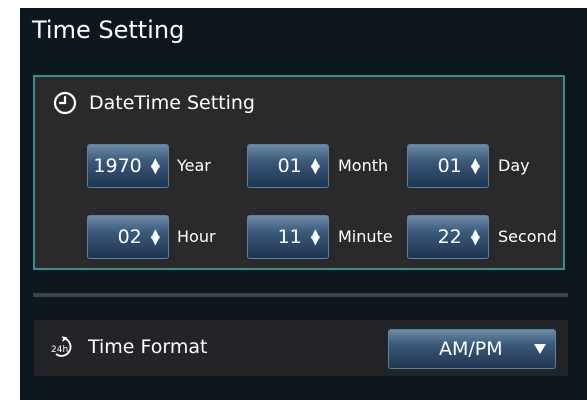  What do you see at coordinates (540, 349) in the screenshot?
I see `caret-down-icon` at bounding box center [540, 349].